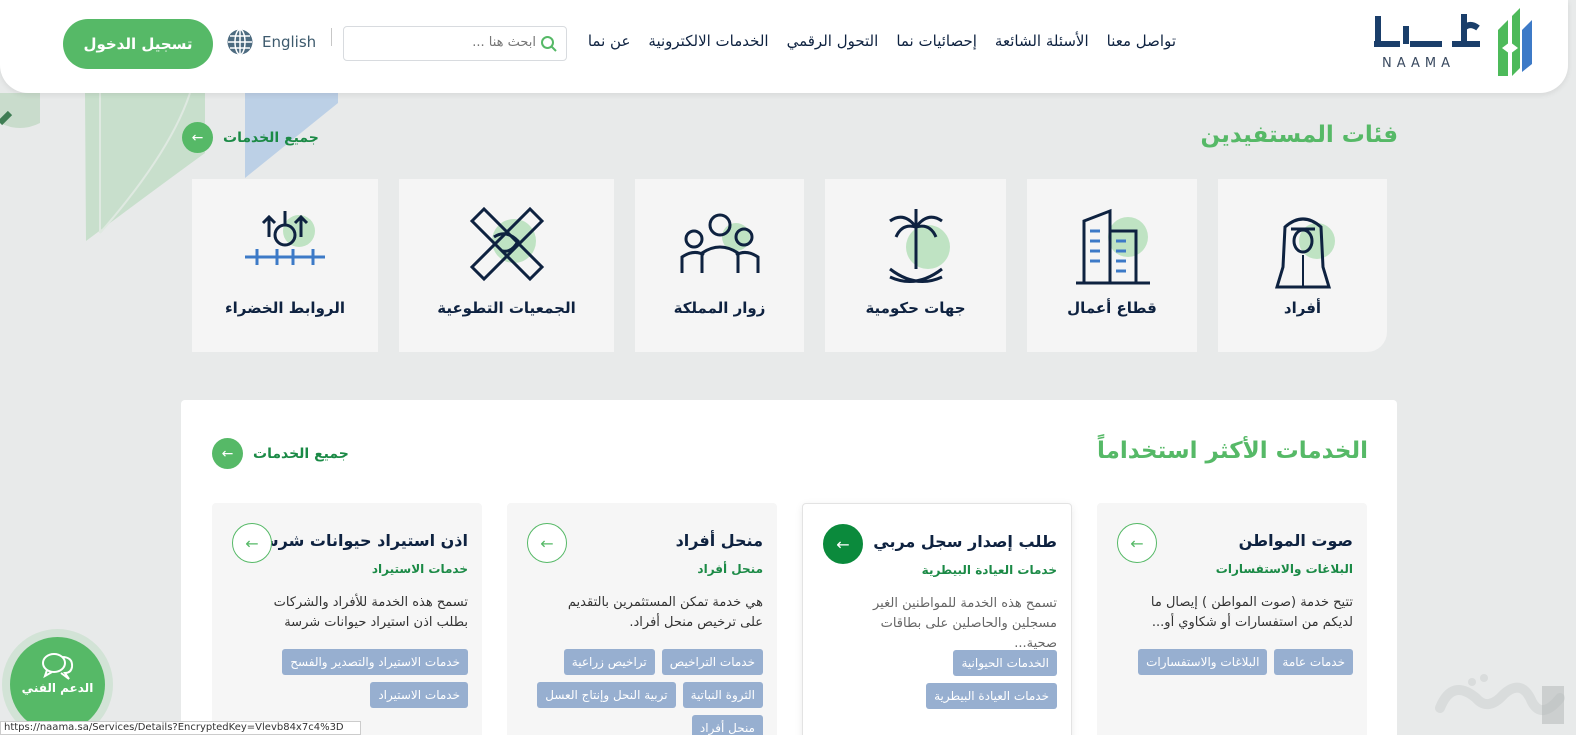 Image resolution: width=1576 pixels, height=735 pixels. I want to click on service-subtitle: خدمات الاستيراد, so click(419, 569).